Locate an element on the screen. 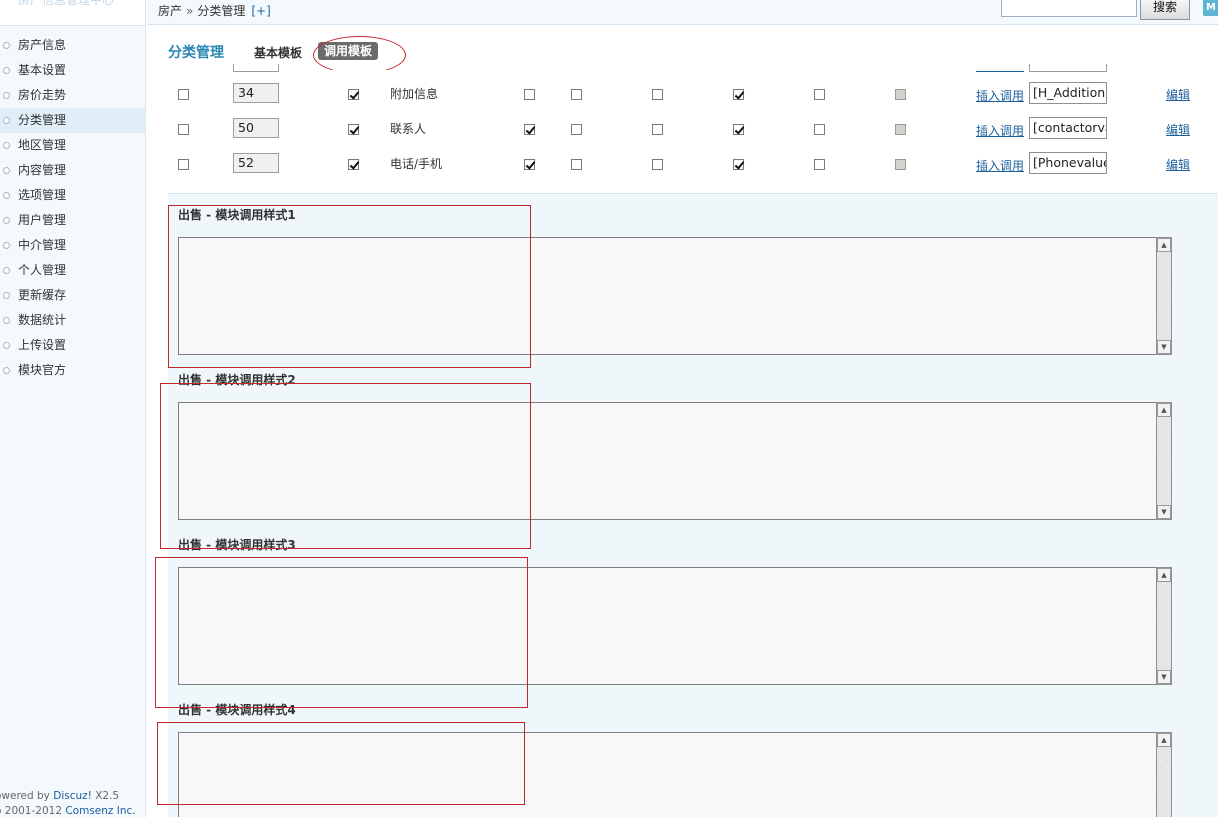 The width and height of the screenshot is (1218, 817). sidebar-item-region-management: 地区管理 is located at coordinates (72, 145).